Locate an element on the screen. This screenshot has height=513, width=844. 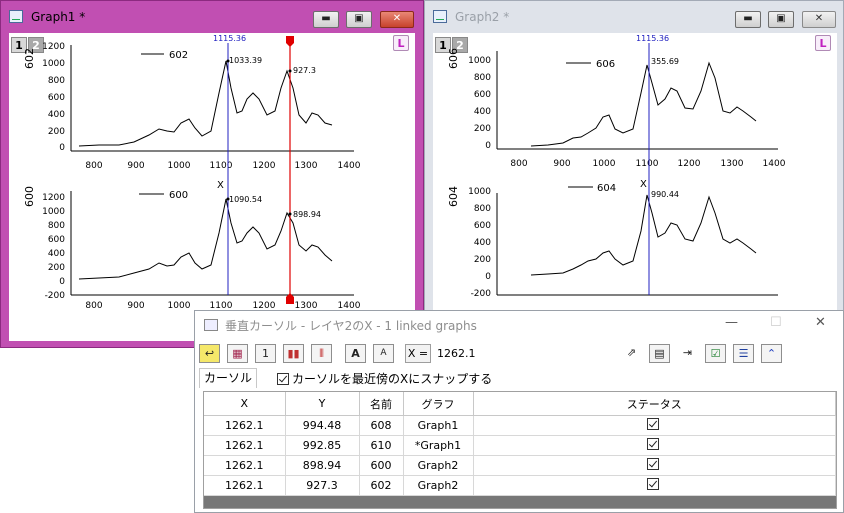
text-size-up-icon: A is located at coordinates (355, 353).